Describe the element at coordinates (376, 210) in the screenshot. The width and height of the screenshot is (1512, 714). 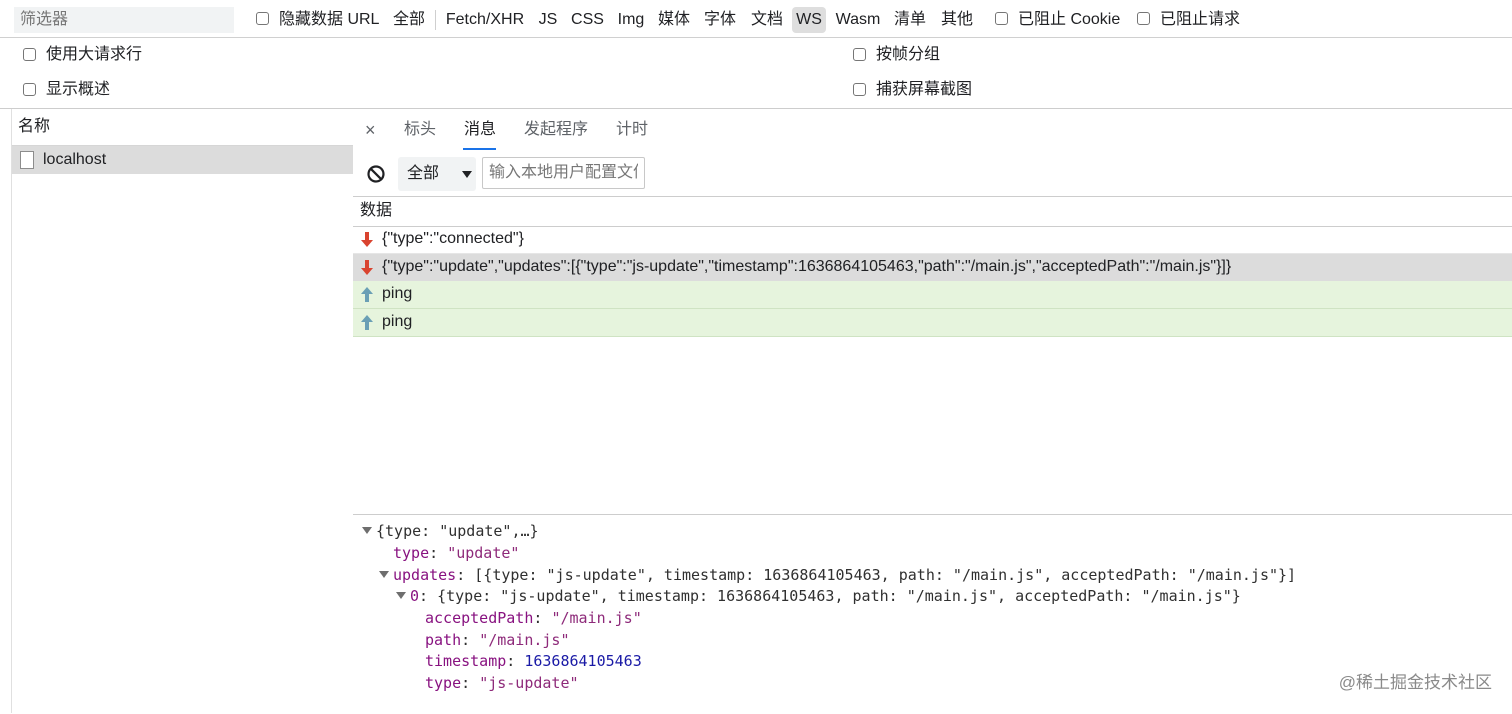
I see `data-column-label: 数据` at that location.